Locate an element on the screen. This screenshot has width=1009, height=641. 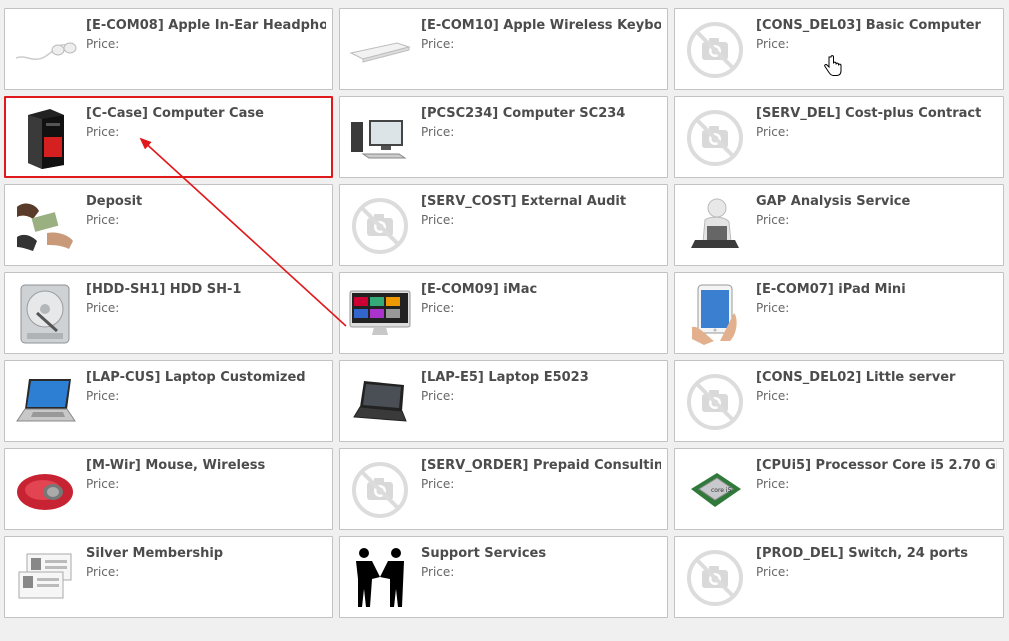
product-name: [E-COM07] iPad Mini is located at coordinates (831, 289).